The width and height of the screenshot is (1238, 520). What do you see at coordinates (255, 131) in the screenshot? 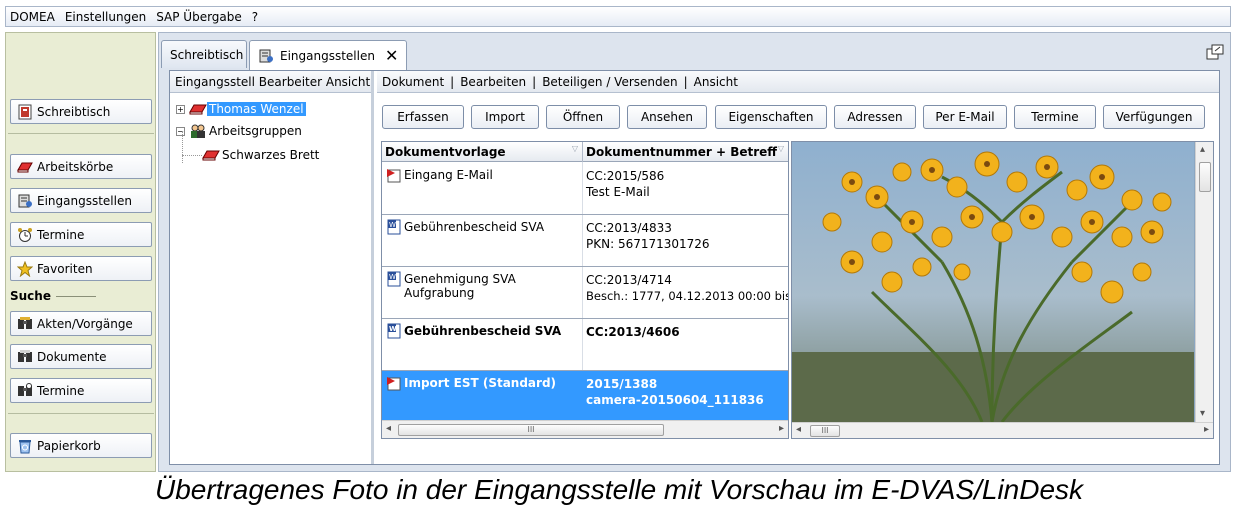
I see `tree-label: Arbeitsgruppen` at bounding box center [255, 131].